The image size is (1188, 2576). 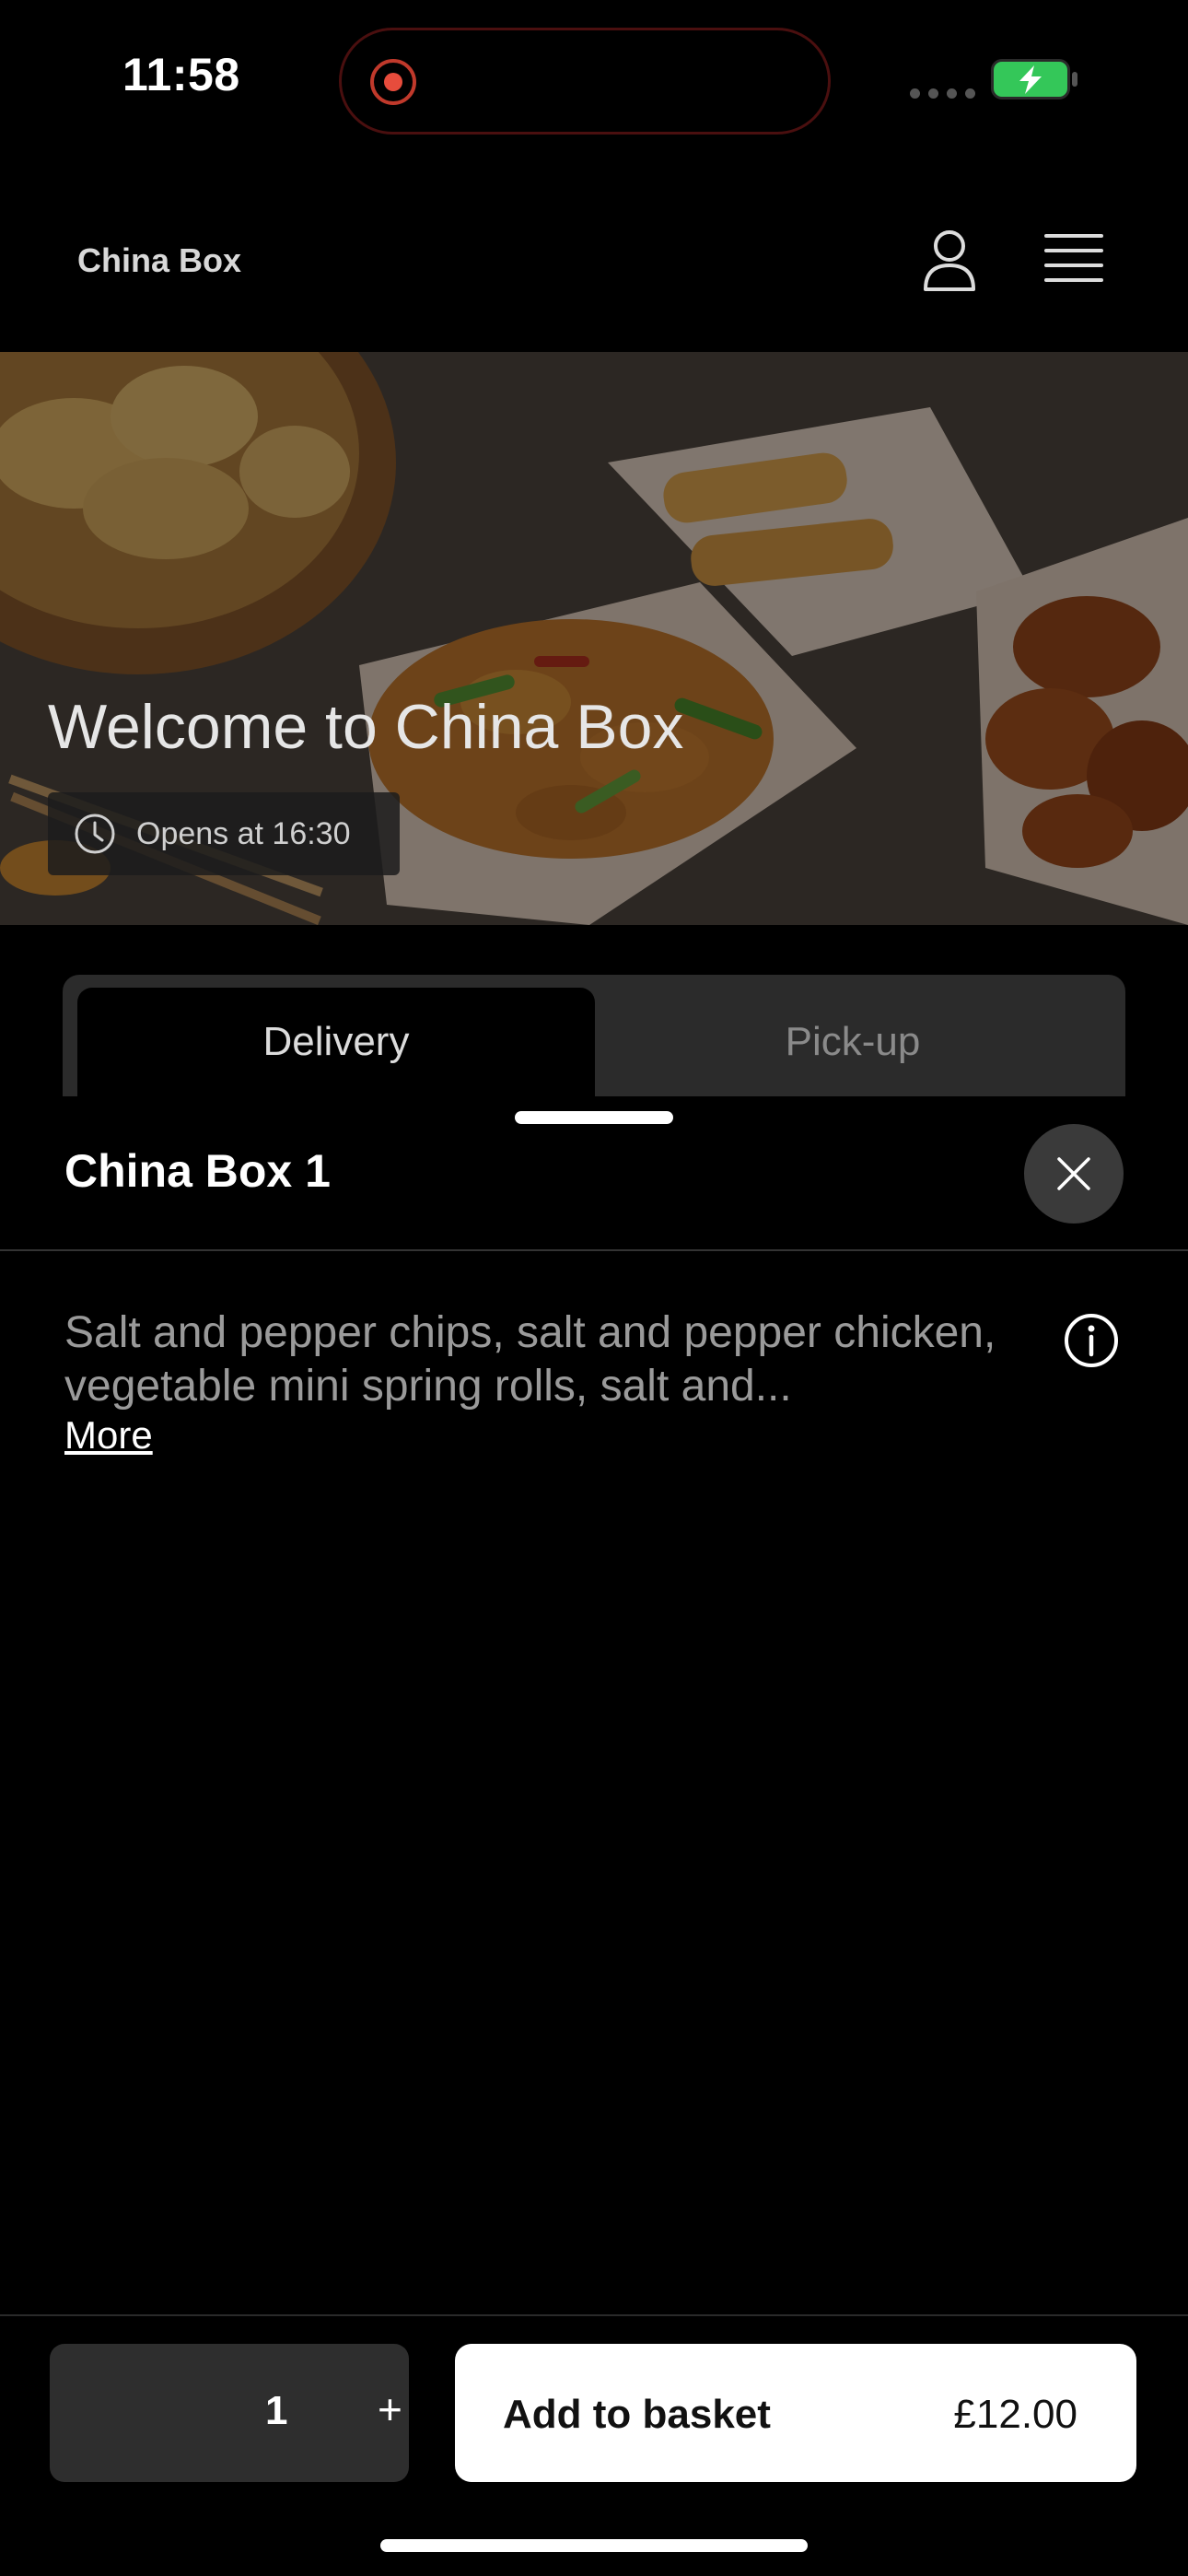 I want to click on quantity-value: 1, so click(x=276, y=2410).